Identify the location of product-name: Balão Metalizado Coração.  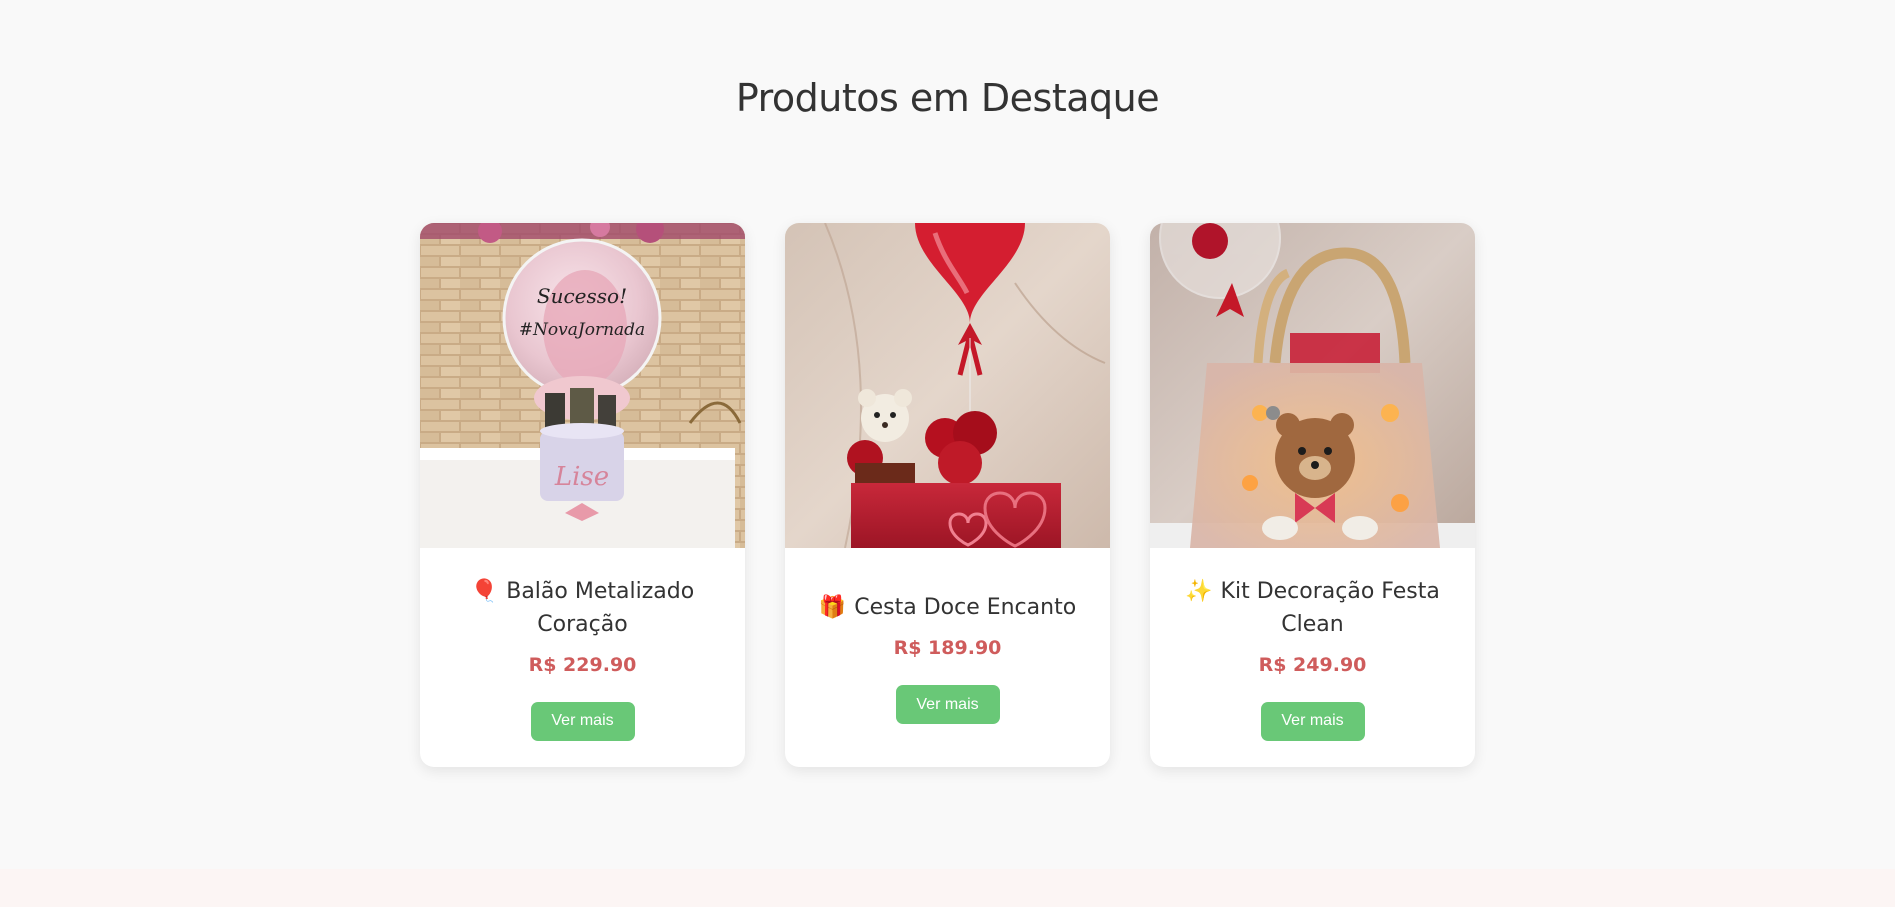
(600, 607).